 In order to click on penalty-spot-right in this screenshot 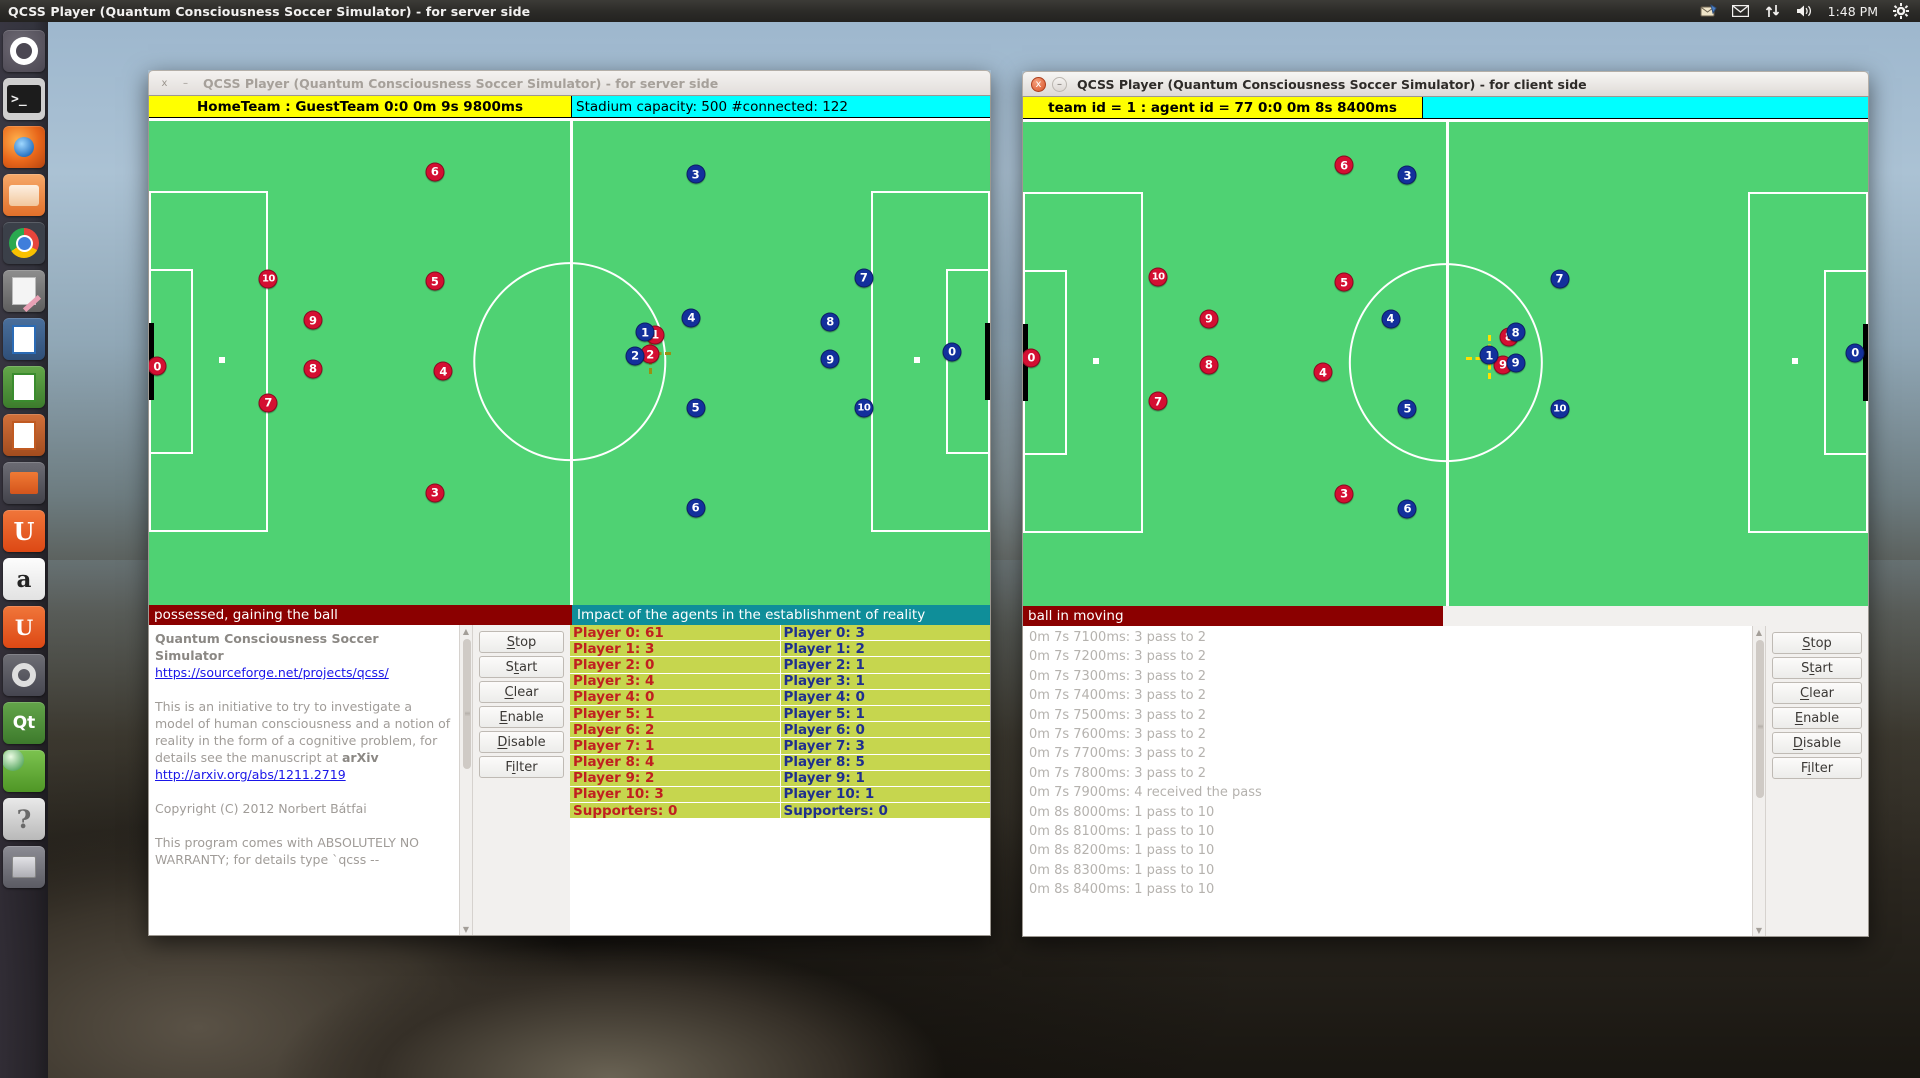, I will do `click(917, 359)`.